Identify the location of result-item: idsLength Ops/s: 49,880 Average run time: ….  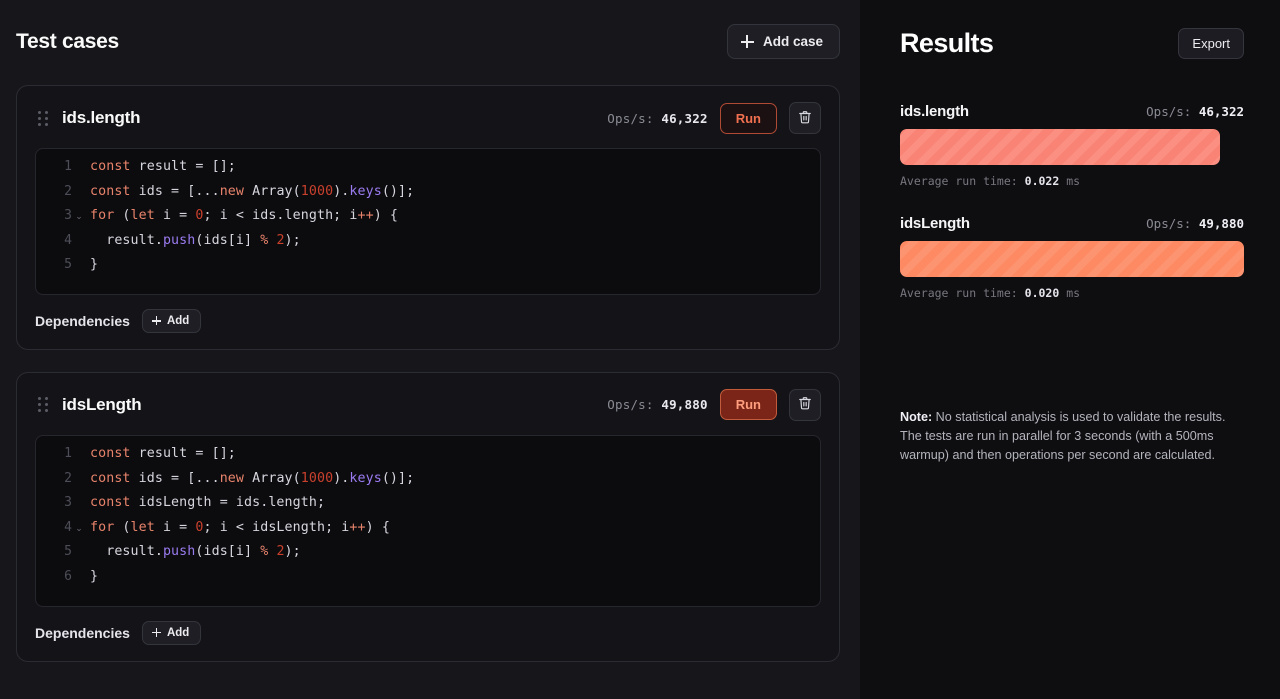
(1072, 257).